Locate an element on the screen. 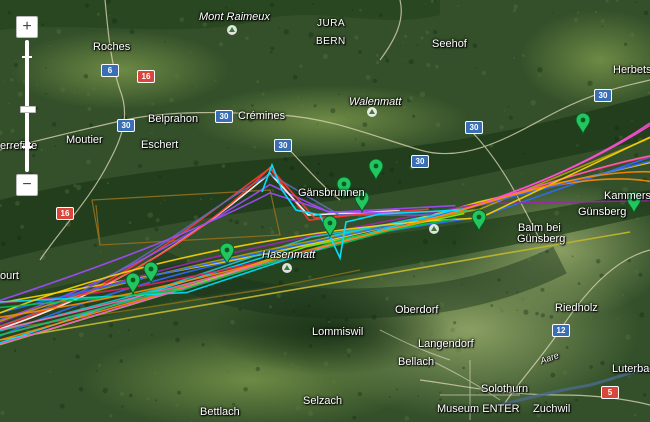 This screenshot has width=650, height=422. place-label-herbetswil: Herbets is located at coordinates (631, 70).